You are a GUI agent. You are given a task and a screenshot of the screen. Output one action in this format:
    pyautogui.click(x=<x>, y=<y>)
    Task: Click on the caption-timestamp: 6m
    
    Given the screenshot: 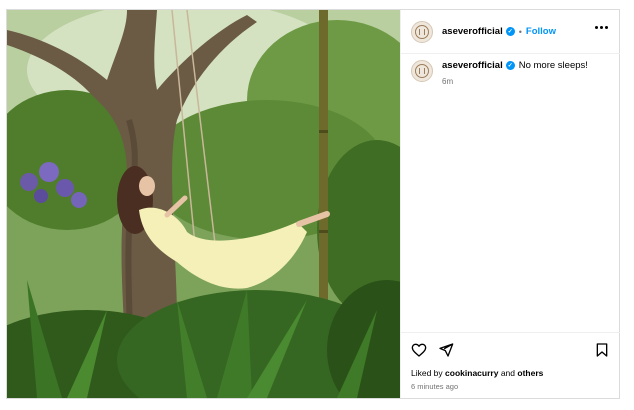 What is the action you would take?
    pyautogui.click(x=515, y=81)
    